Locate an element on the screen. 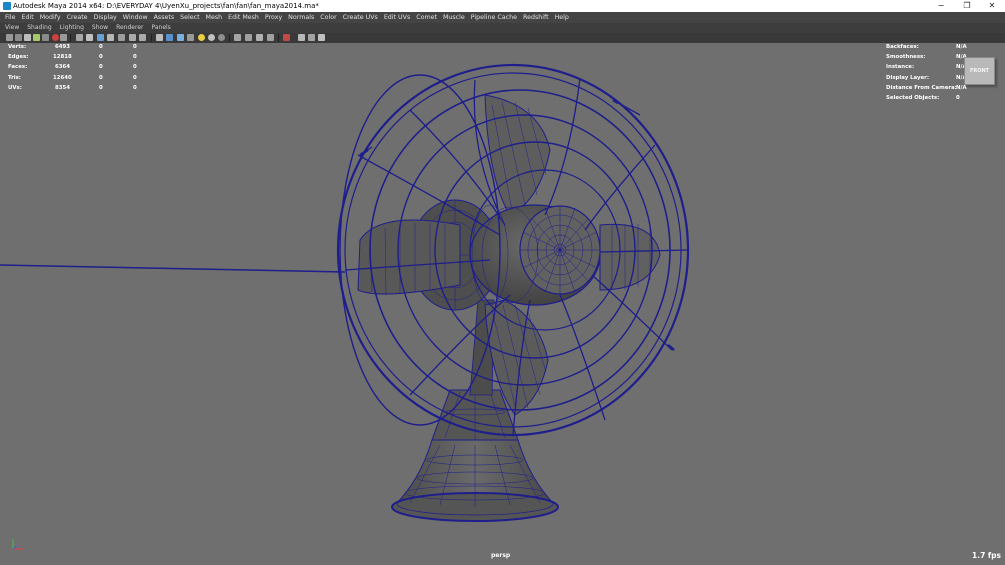 The image size is (1005, 565). grid-icon is located at coordinates (79, 37).